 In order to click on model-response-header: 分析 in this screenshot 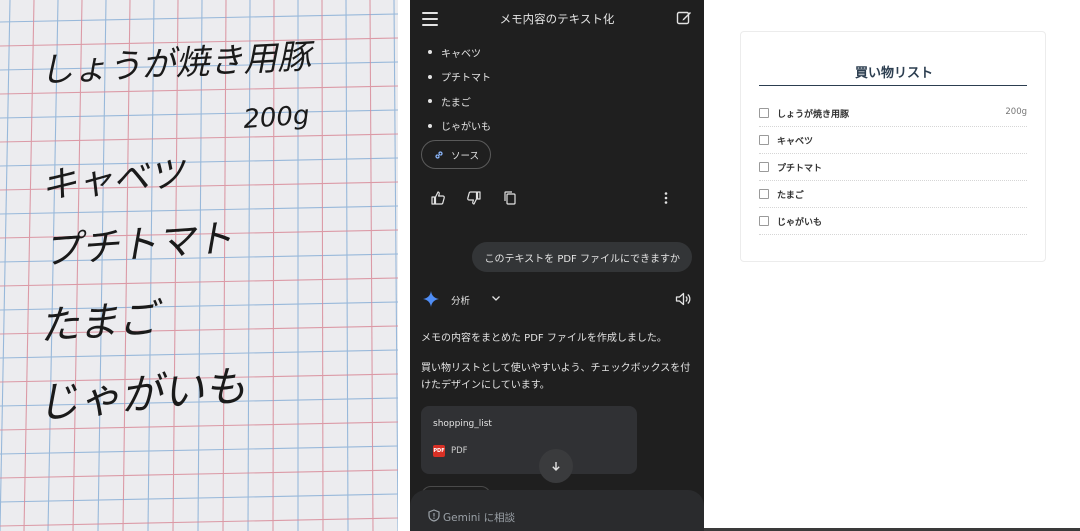, I will do `click(557, 299)`.